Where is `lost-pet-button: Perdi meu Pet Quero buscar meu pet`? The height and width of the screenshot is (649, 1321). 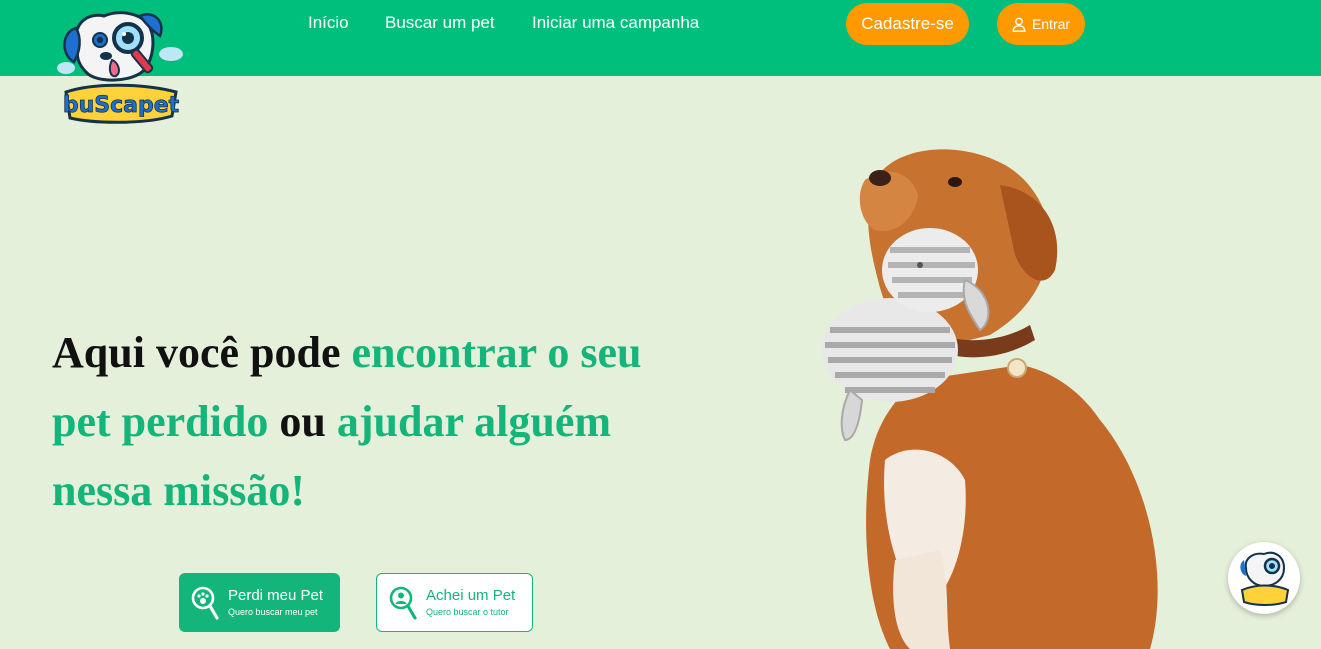 lost-pet-button: Perdi meu Pet Quero buscar meu pet is located at coordinates (259, 602).